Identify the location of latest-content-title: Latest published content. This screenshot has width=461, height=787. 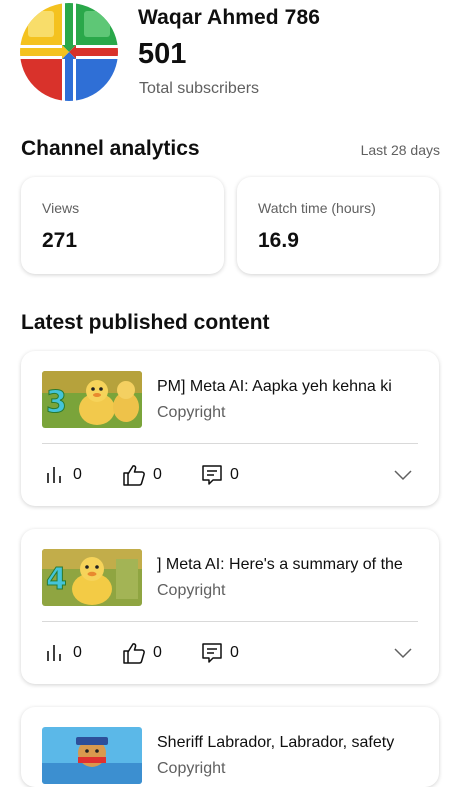
(145, 322).